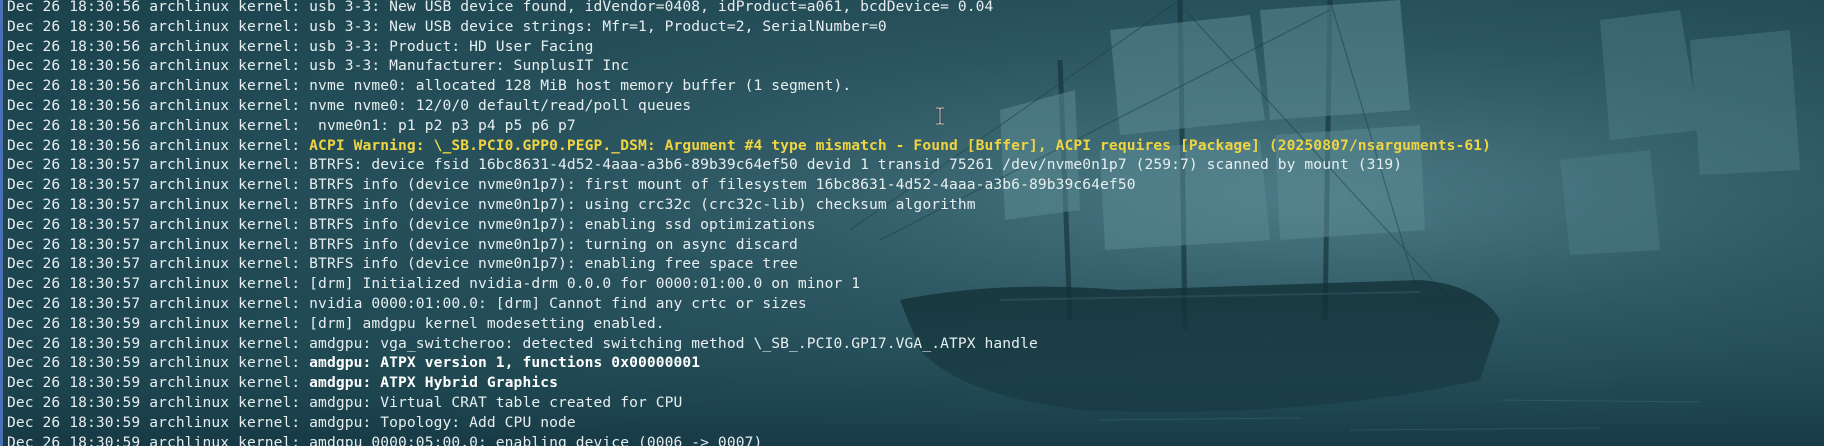  Describe the element at coordinates (451, 46) in the screenshot. I see `log-message: usb 3-3: Product: HD User Facing` at that location.